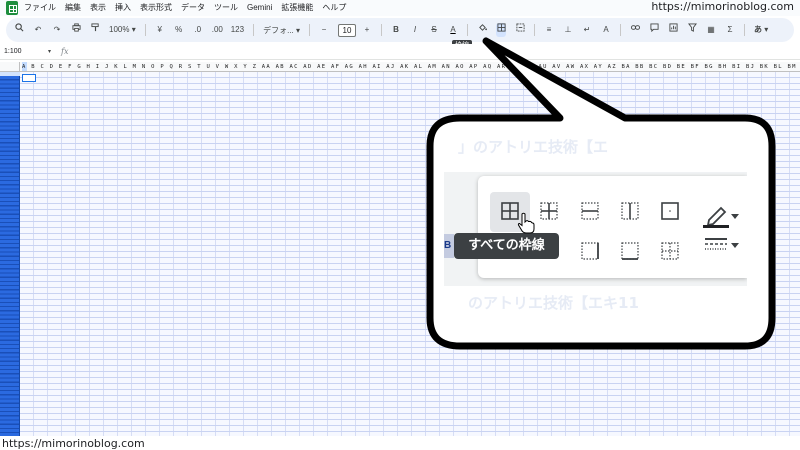 The height and width of the screenshot is (450, 800). What do you see at coordinates (347, 30) in the screenshot?
I see `font-size-input: 10` at bounding box center [347, 30].